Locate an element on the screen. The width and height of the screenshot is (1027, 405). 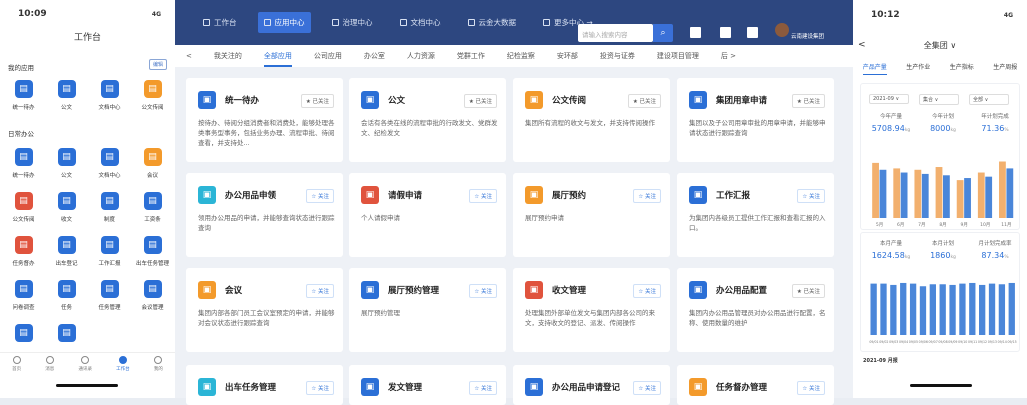
tab-4: 我的 is located at coordinates (158, 363).